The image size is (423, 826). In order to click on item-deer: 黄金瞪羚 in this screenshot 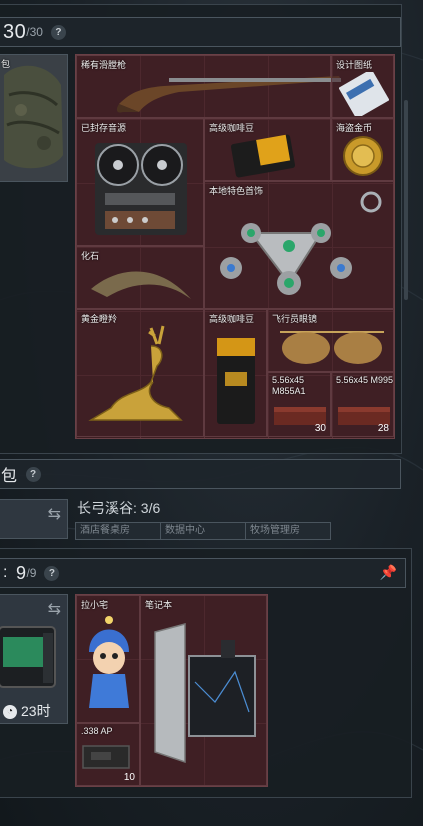, I will do `click(140, 373)`.